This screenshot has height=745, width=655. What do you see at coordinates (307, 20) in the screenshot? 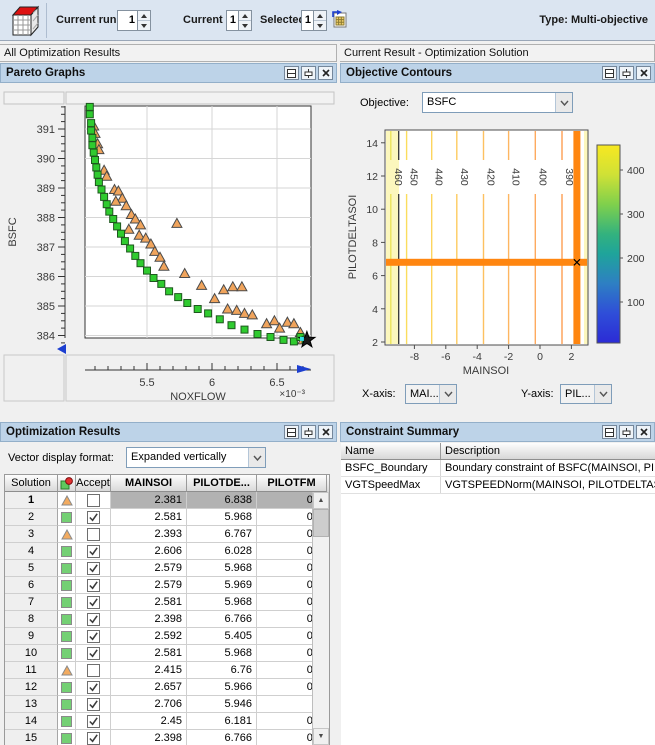
I see `selected-value: 1` at bounding box center [307, 20].